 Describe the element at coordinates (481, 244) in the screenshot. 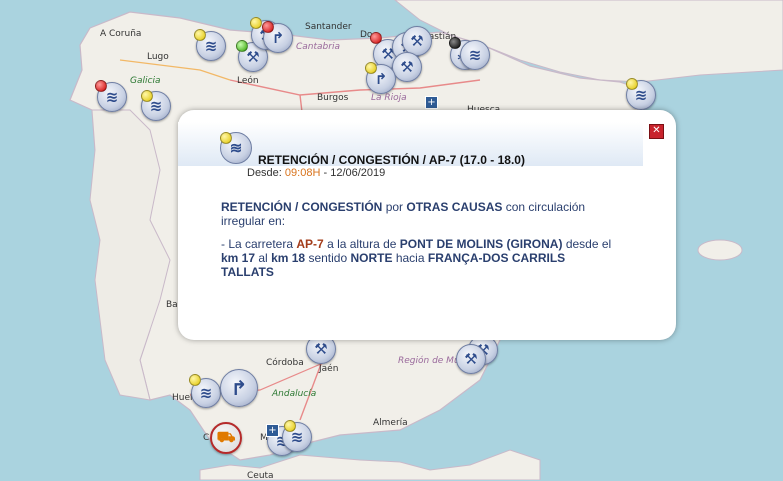

I see `place-name: PONT DE MOLINS (GIRONA)` at that location.